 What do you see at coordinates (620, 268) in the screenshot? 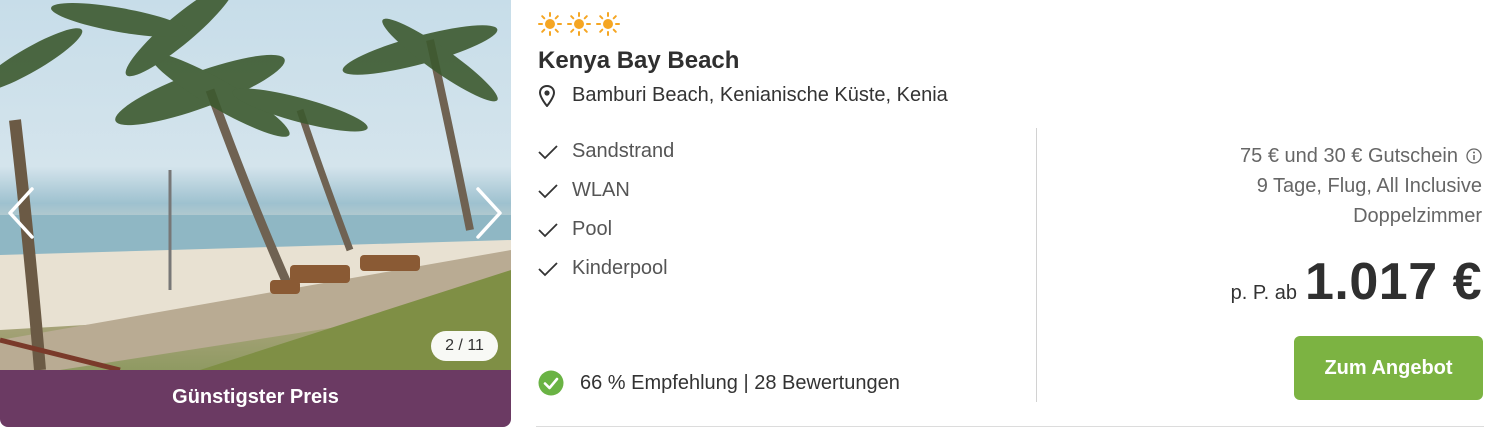
I see `feature-label: Kinderpool` at bounding box center [620, 268].